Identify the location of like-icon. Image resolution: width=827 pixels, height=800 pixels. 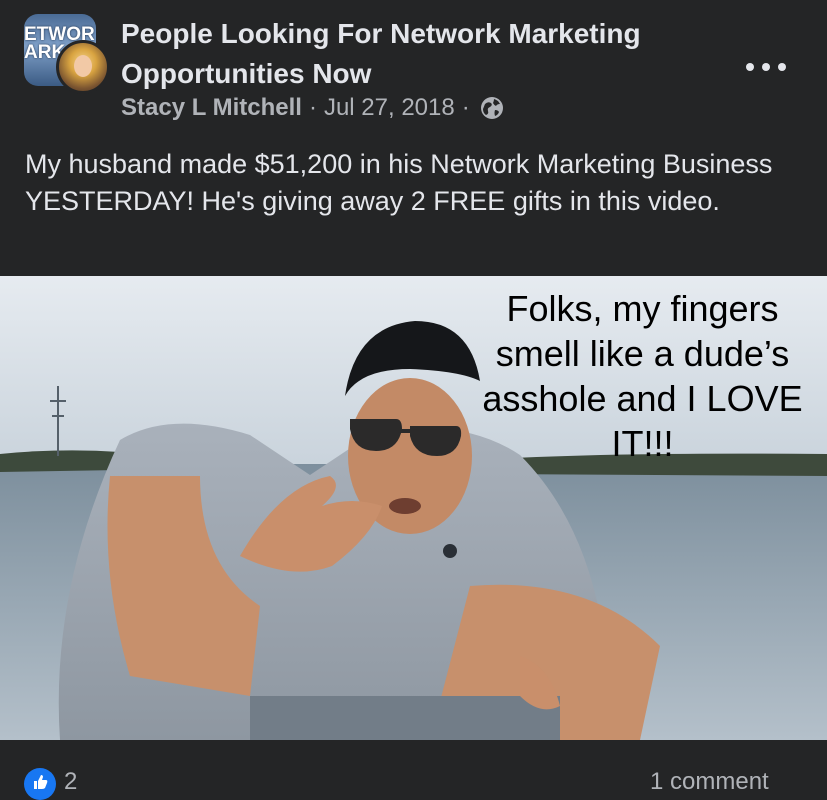
(40, 784).